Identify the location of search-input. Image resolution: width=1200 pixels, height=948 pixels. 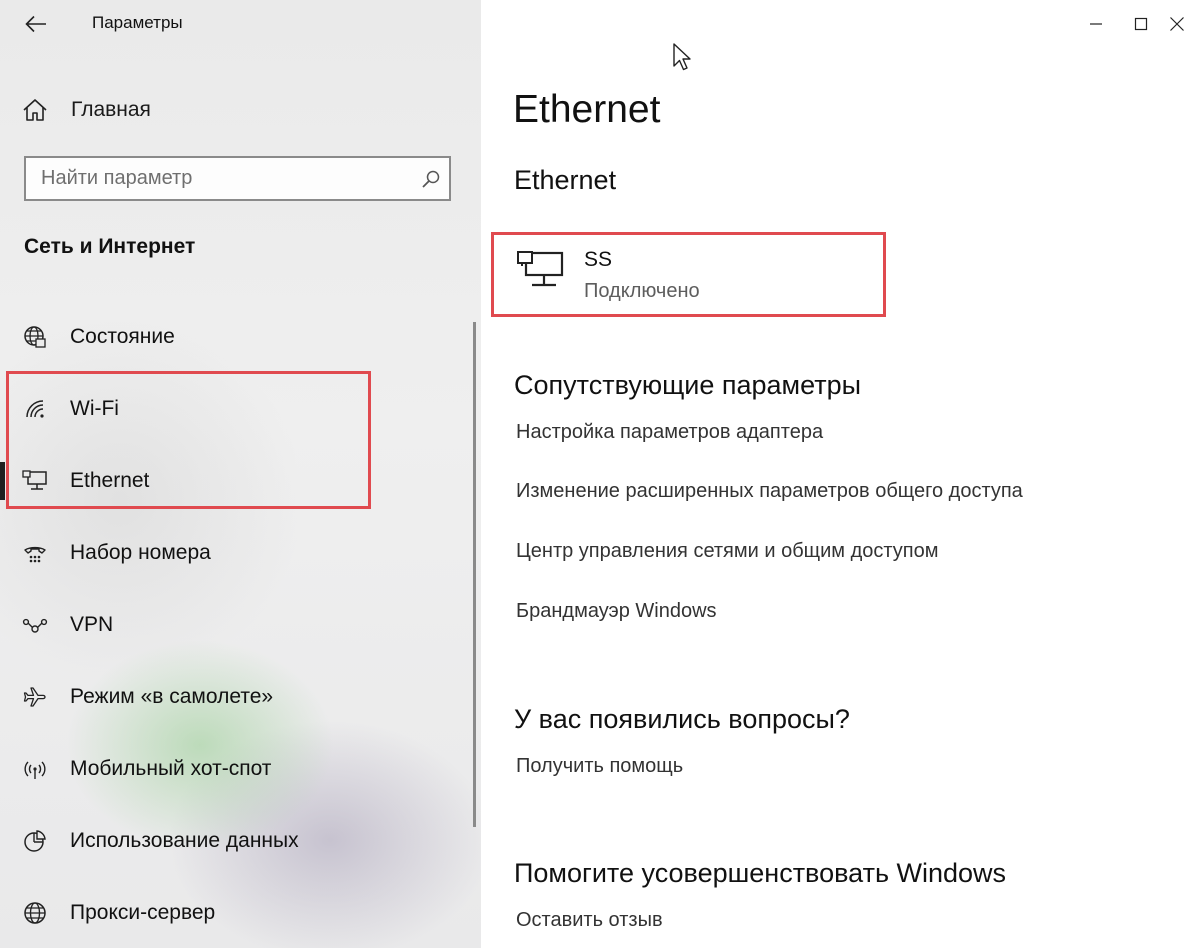
(219, 178).